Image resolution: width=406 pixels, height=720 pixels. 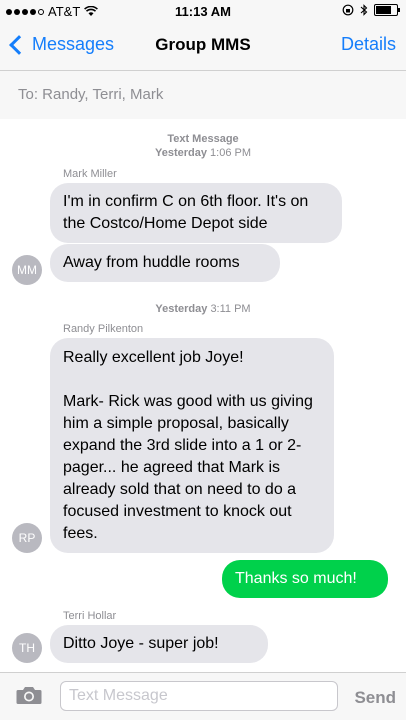 What do you see at coordinates (375, 698) in the screenshot?
I see `send-button: Send` at bounding box center [375, 698].